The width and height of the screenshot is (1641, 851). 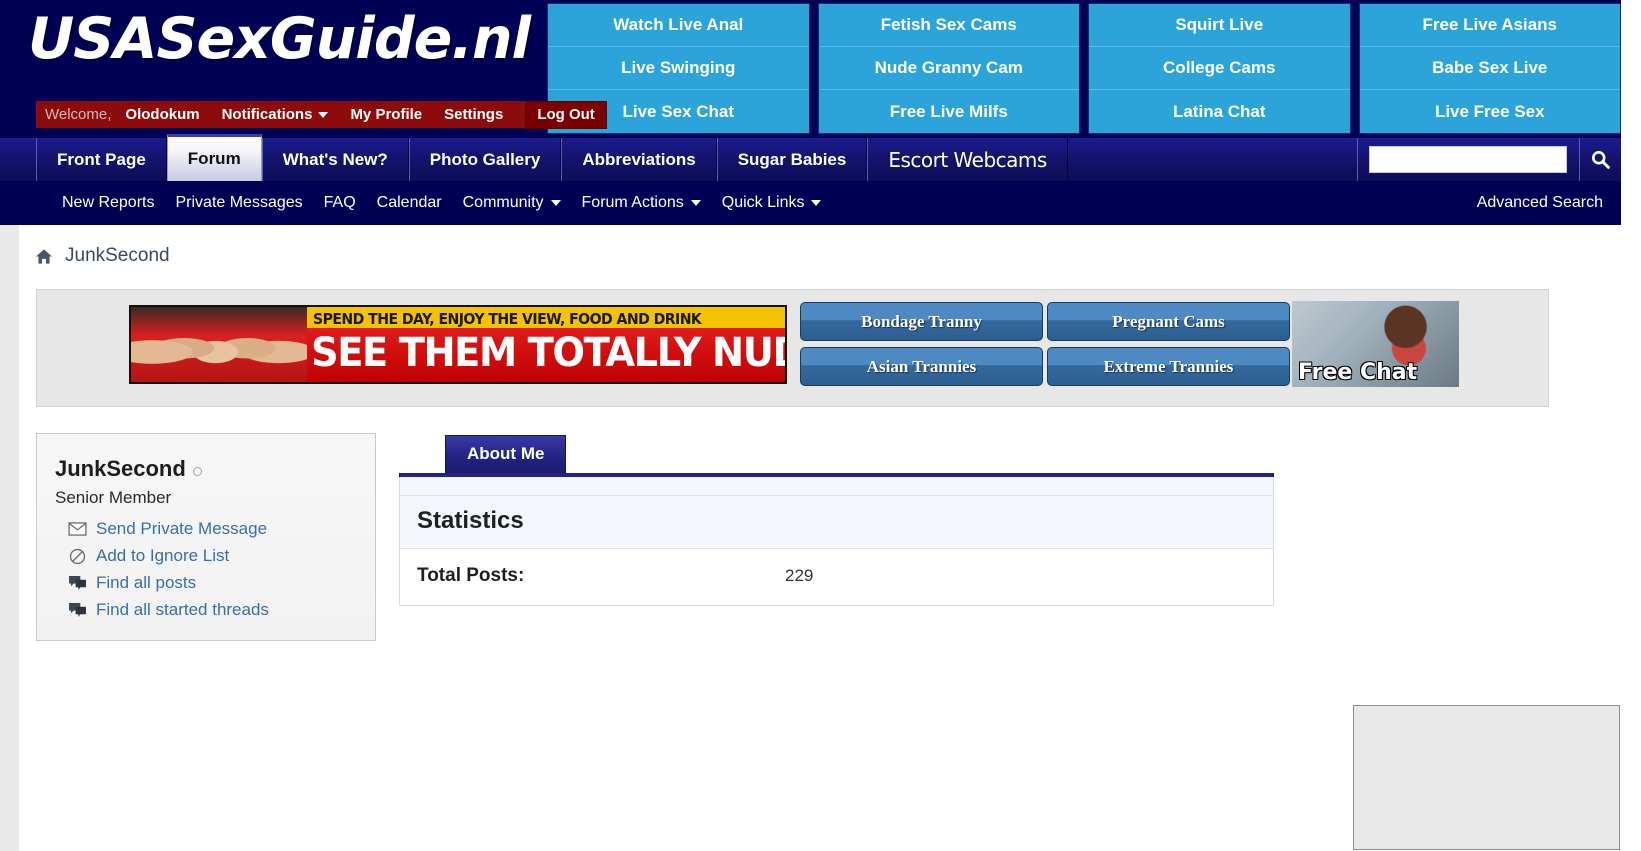 I want to click on ad-link: Squirt Live, so click(x=1219, y=25).